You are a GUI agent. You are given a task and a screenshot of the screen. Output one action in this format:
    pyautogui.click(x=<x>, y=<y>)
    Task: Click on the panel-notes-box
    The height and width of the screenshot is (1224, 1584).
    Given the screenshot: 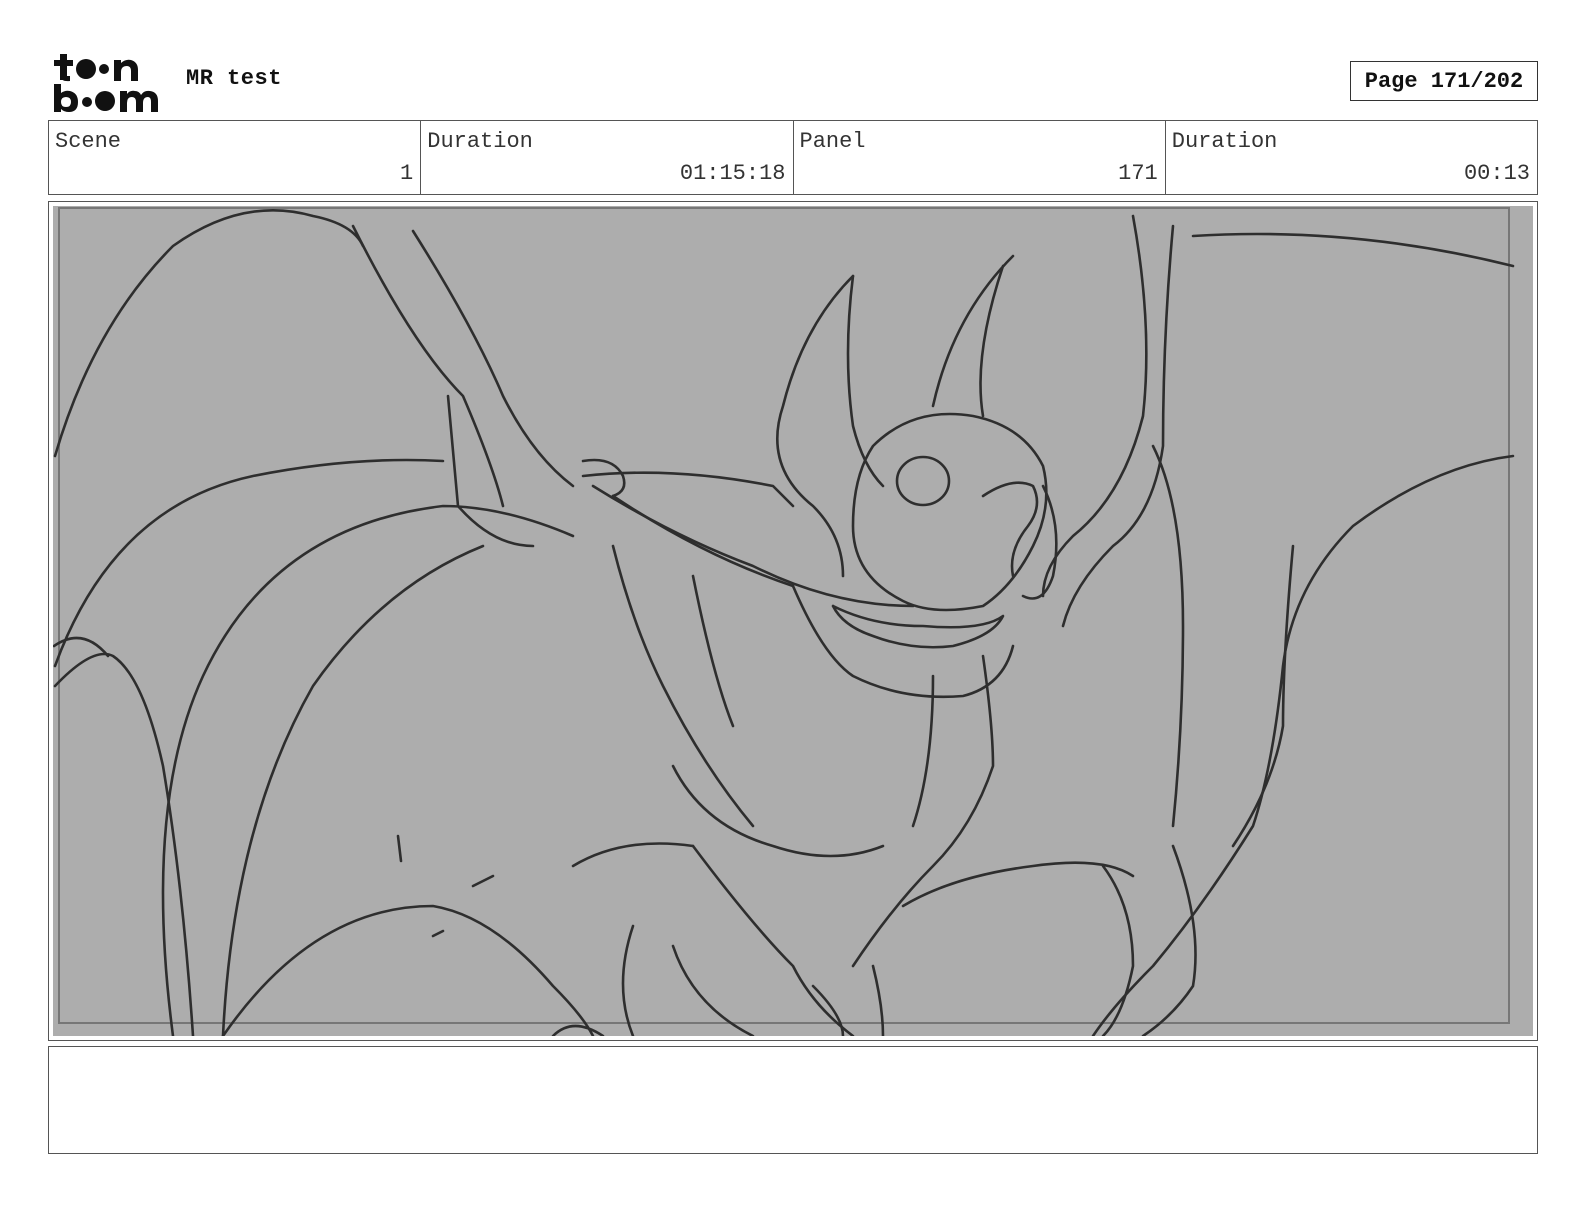 What is the action you would take?
    pyautogui.click(x=793, y=1100)
    